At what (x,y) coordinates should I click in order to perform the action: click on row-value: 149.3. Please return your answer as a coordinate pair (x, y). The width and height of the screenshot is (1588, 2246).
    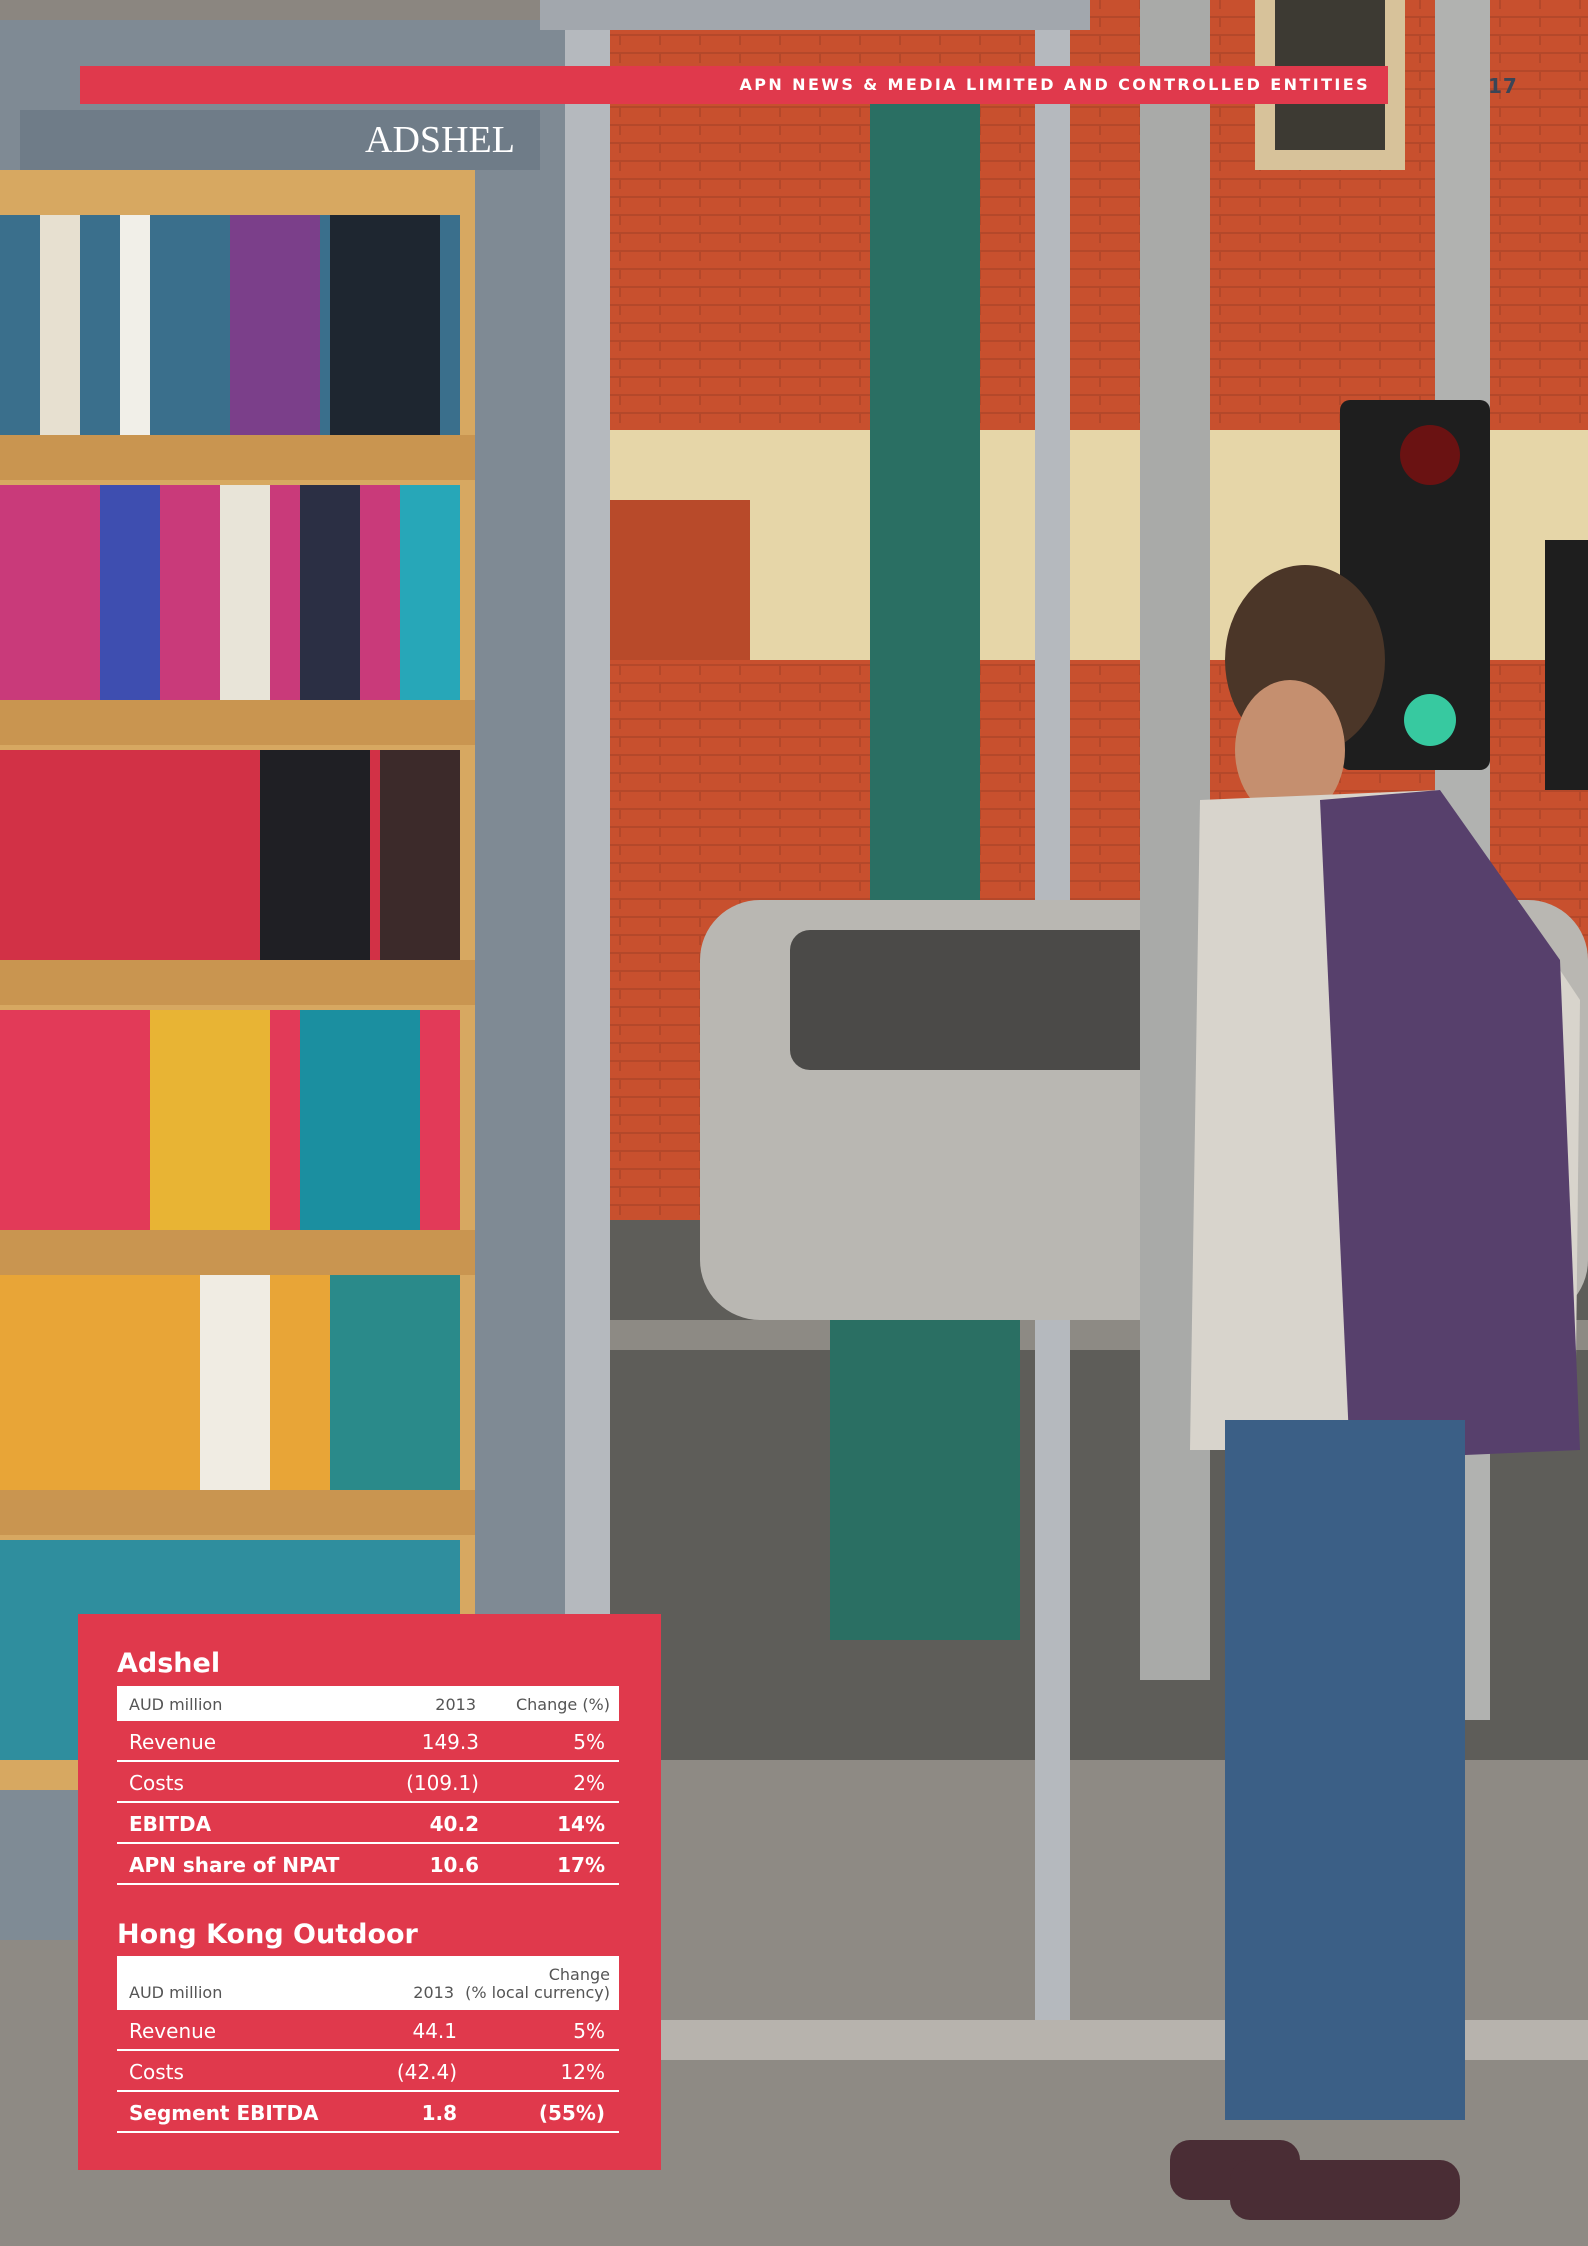
    Looking at the image, I should click on (450, 1742).